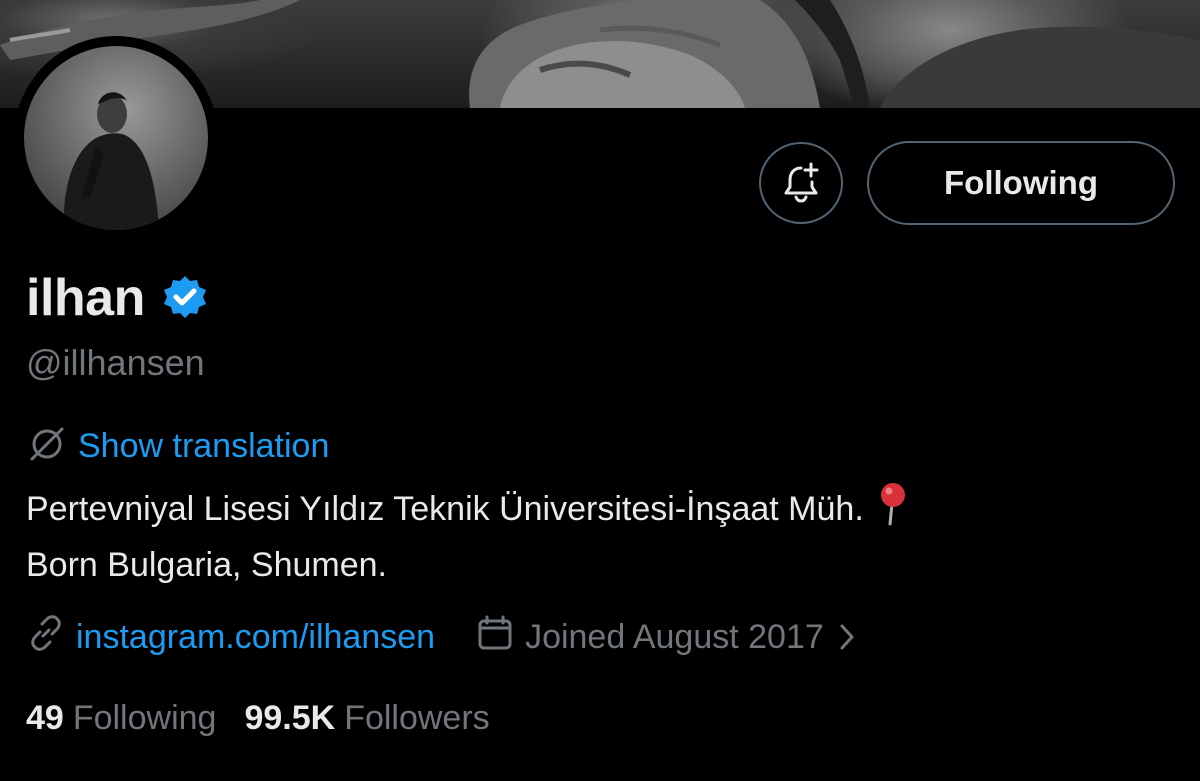 This screenshot has height=781, width=1200. Describe the element at coordinates (115, 362) in the screenshot. I see `user-handle: @illhansen` at that location.